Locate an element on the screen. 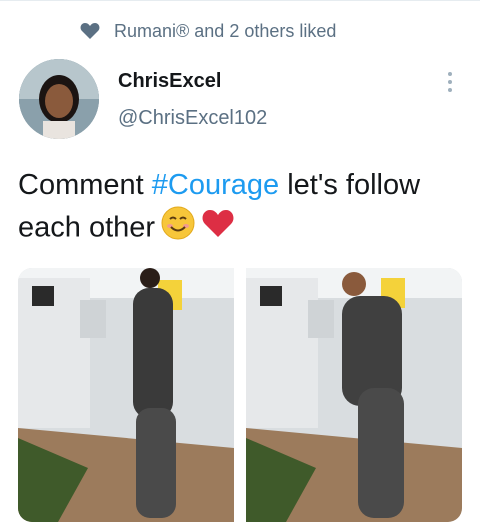 The image size is (480, 523). author-display-name: ChrisExcel is located at coordinates (169, 81).